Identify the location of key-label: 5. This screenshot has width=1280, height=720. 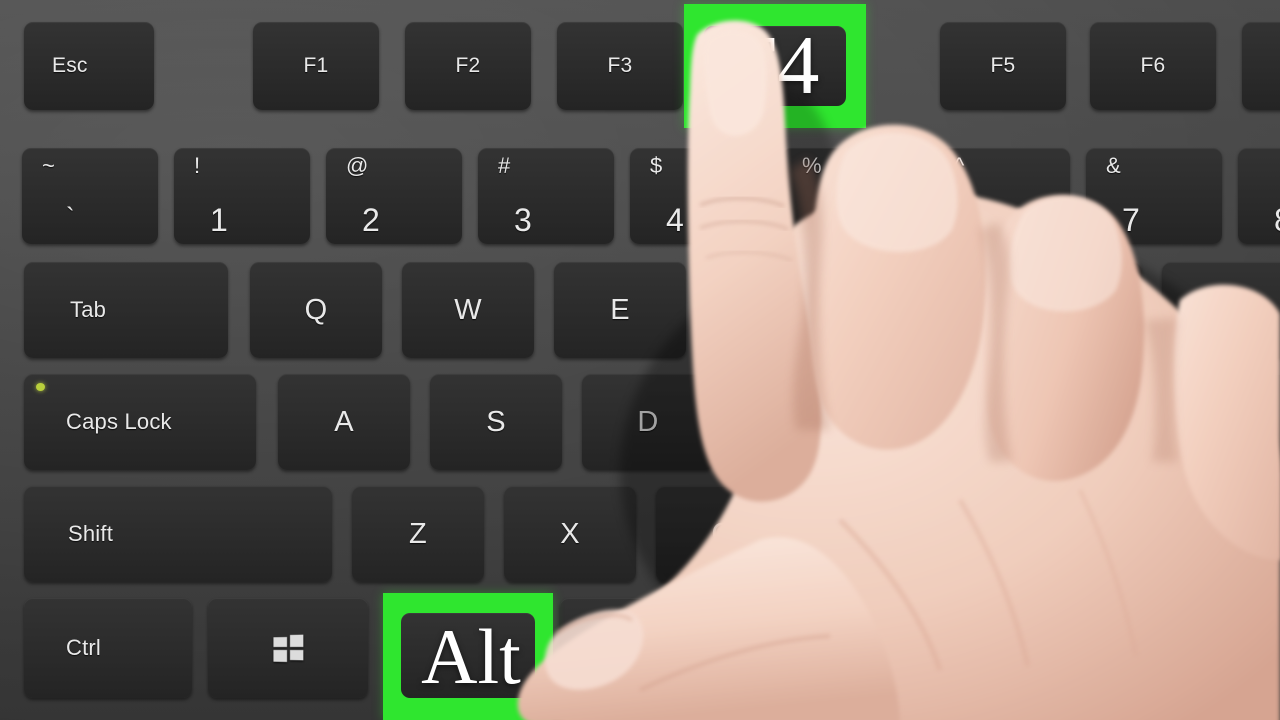
(827, 220).